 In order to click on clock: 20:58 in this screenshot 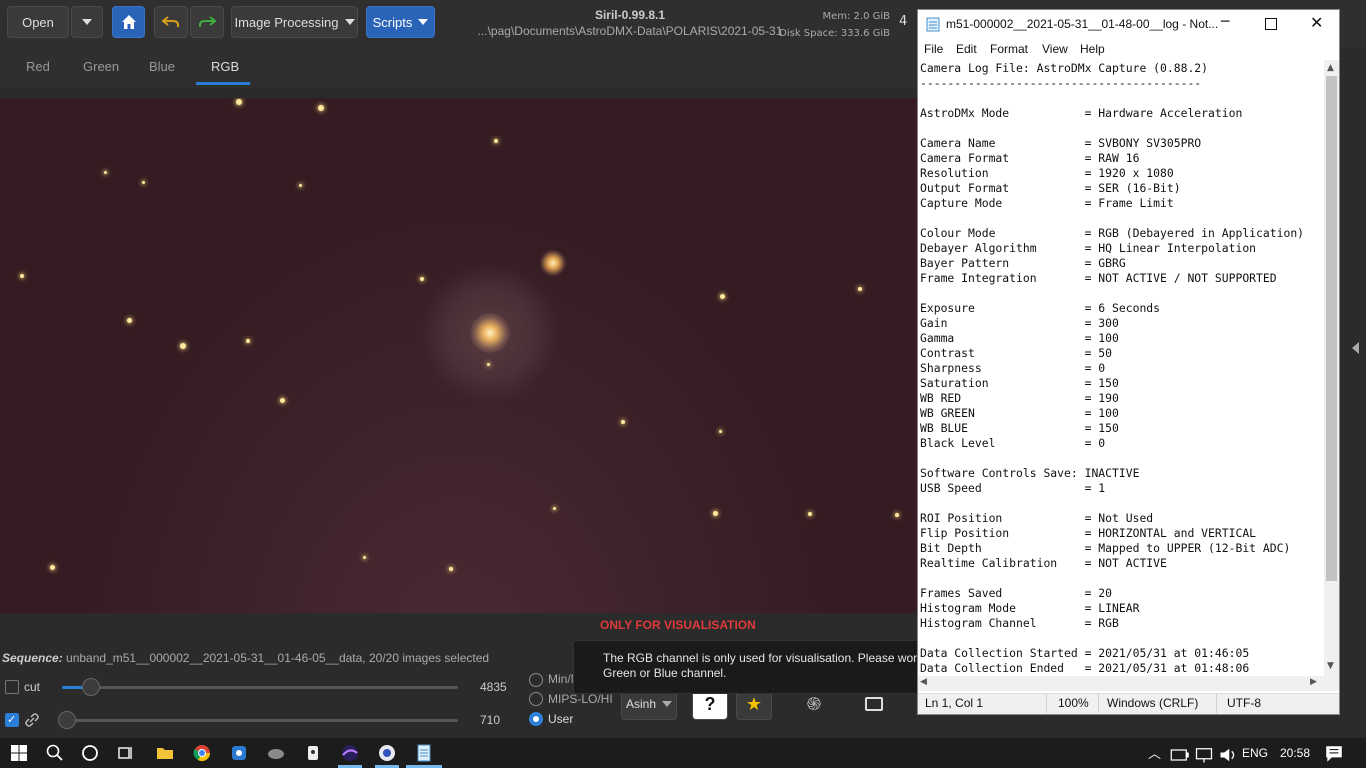, I will do `click(1295, 753)`.